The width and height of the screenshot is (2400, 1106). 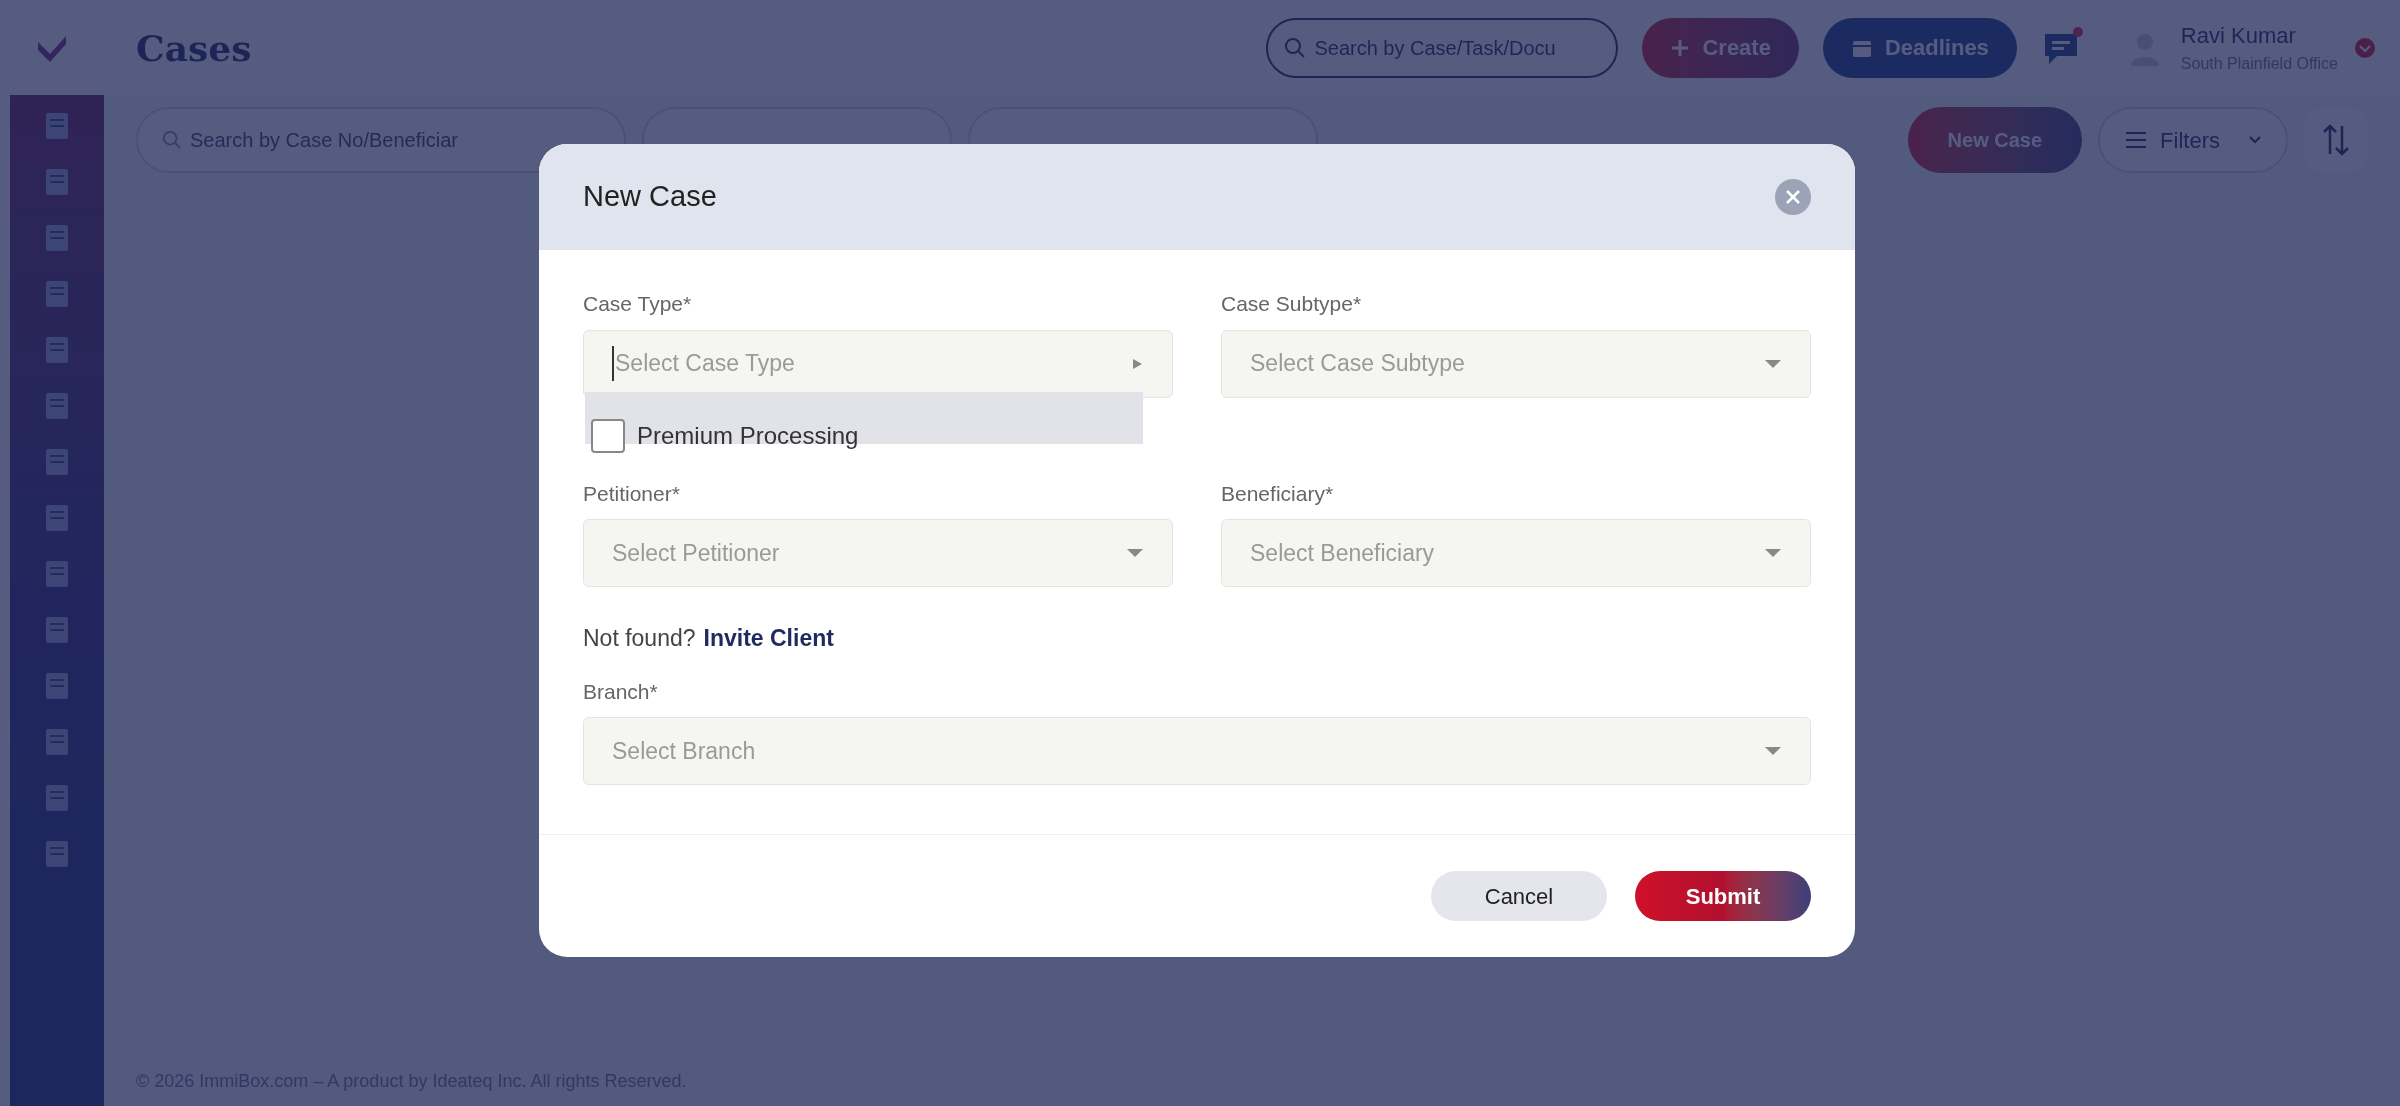 What do you see at coordinates (621, 691) in the screenshot?
I see `field-label: Branch*` at bounding box center [621, 691].